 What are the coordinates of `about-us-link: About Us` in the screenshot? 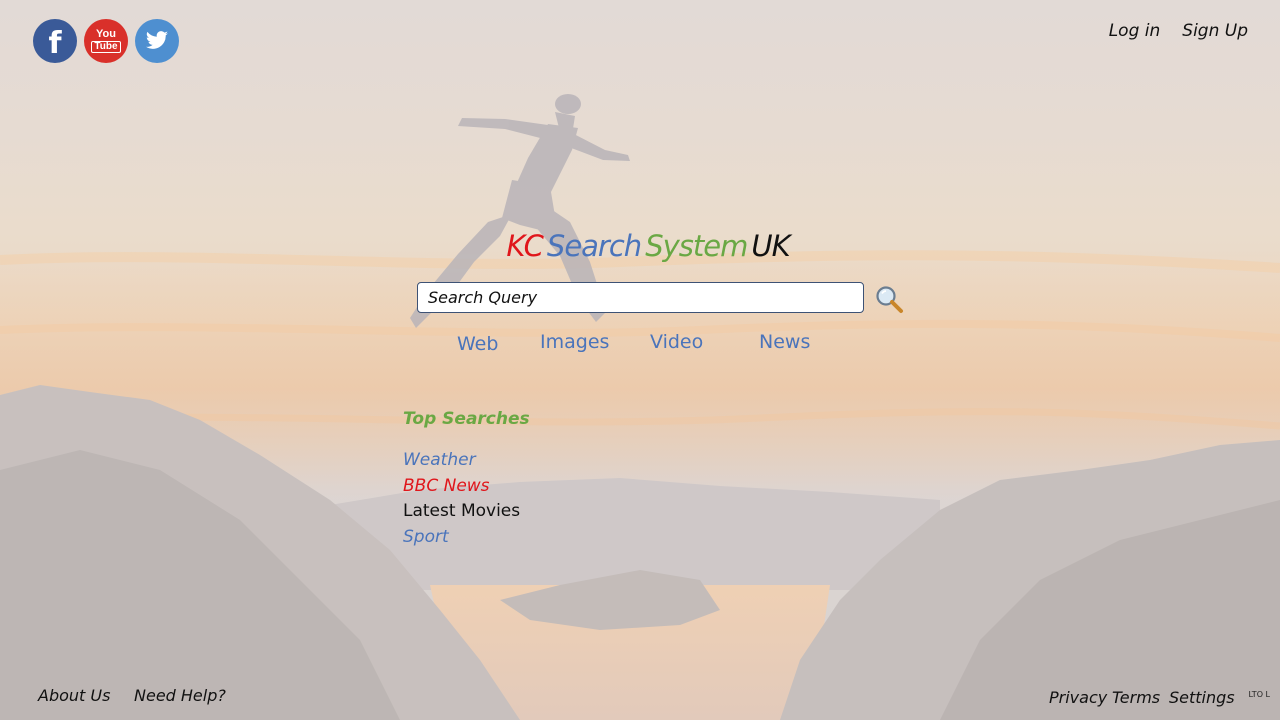 It's located at (74, 695).